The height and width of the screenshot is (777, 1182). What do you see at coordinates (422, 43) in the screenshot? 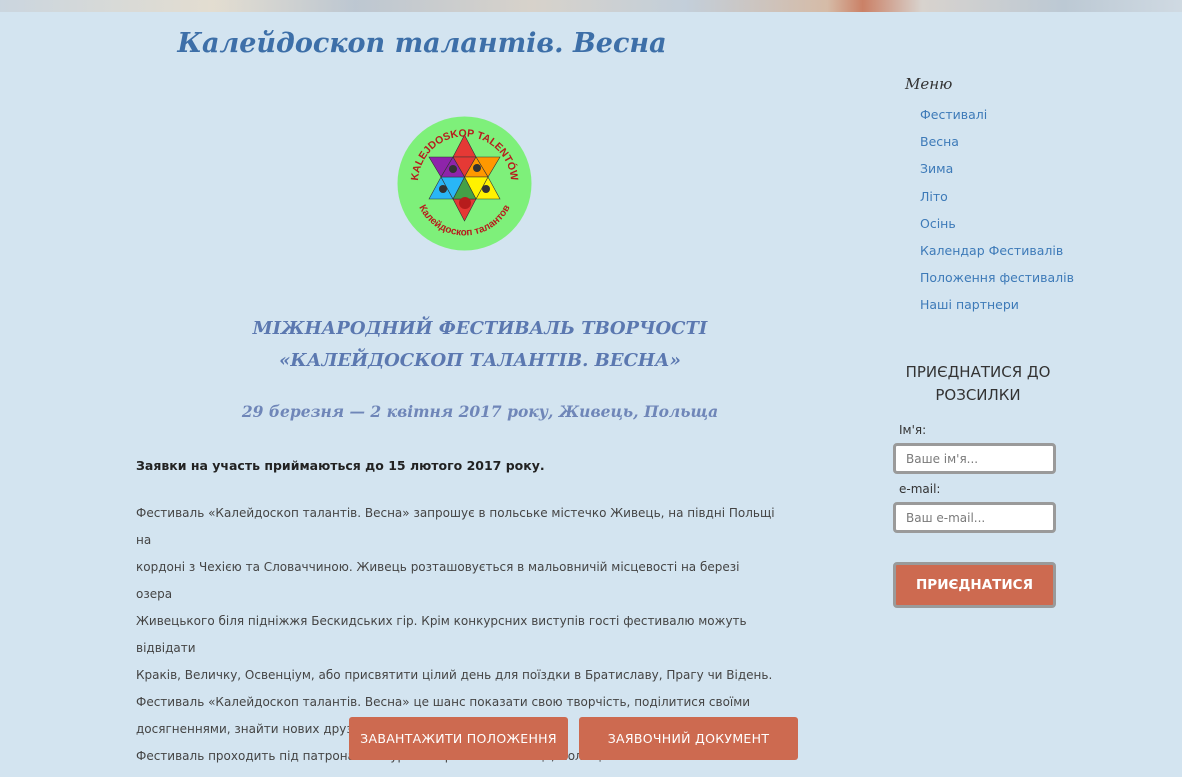
I see `page-title: Калейдоскоп талантів. Весна` at bounding box center [422, 43].